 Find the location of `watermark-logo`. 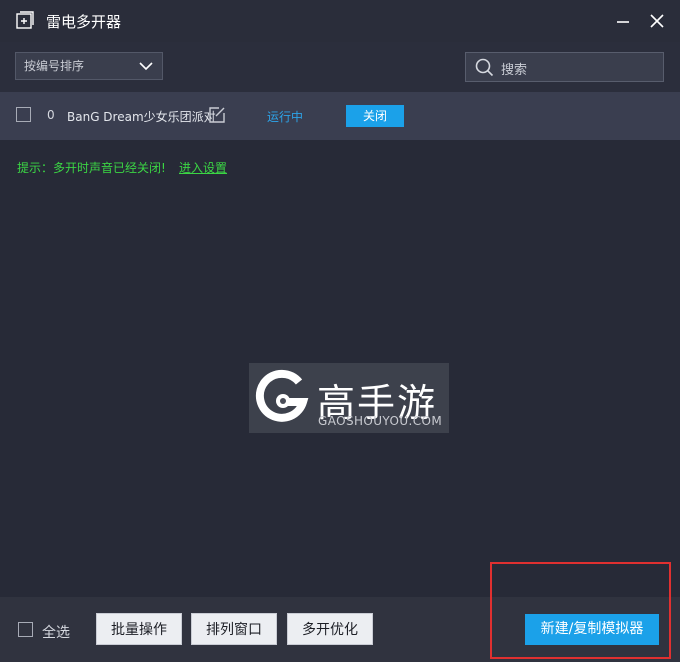

watermark-logo is located at coordinates (282, 395).